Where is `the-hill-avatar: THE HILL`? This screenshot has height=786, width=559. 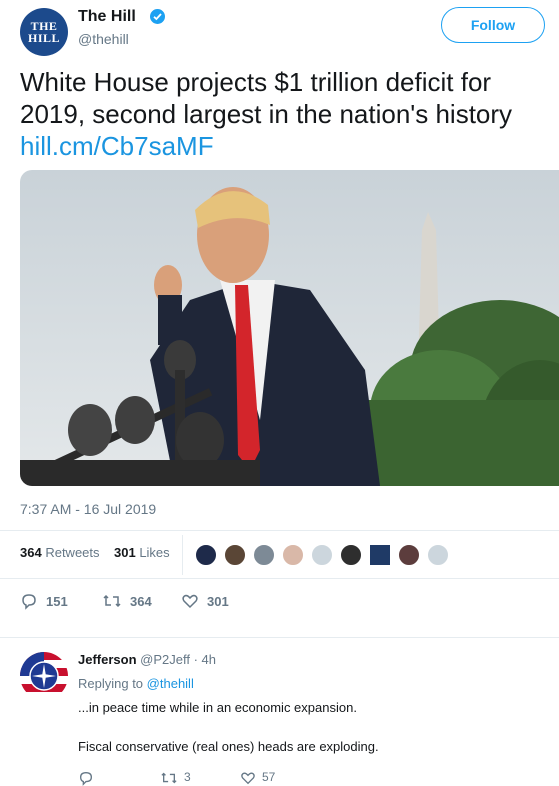 the-hill-avatar: THE HILL is located at coordinates (44, 32).